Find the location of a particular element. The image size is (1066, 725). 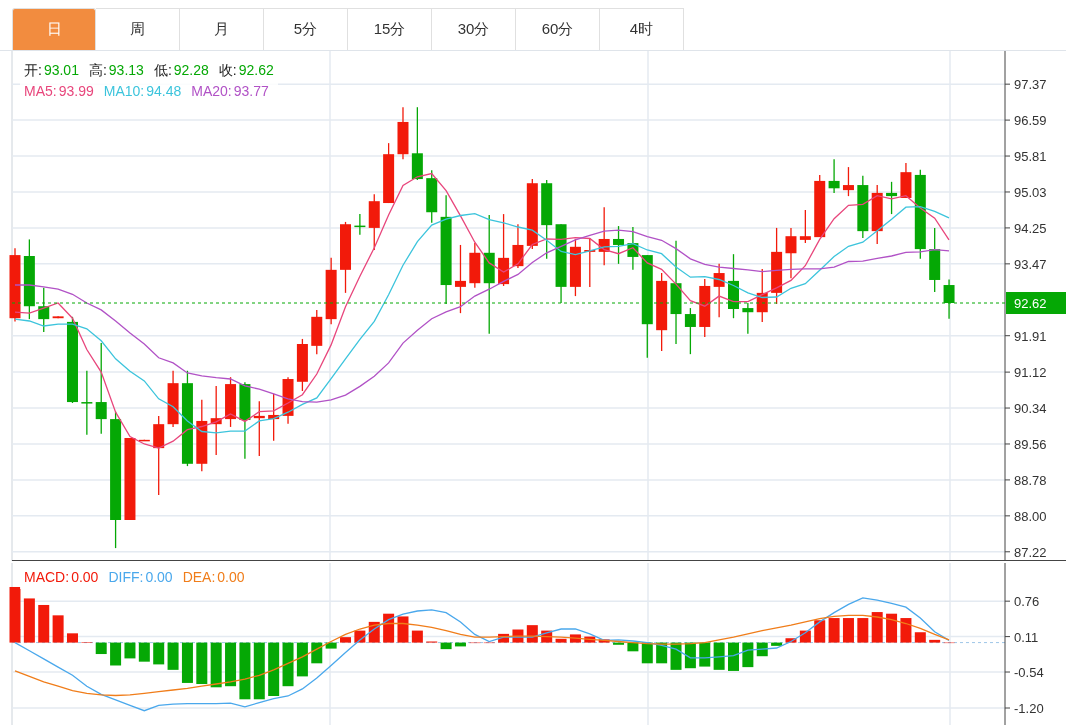

axis-label: 88.78 is located at coordinates (1030, 480).